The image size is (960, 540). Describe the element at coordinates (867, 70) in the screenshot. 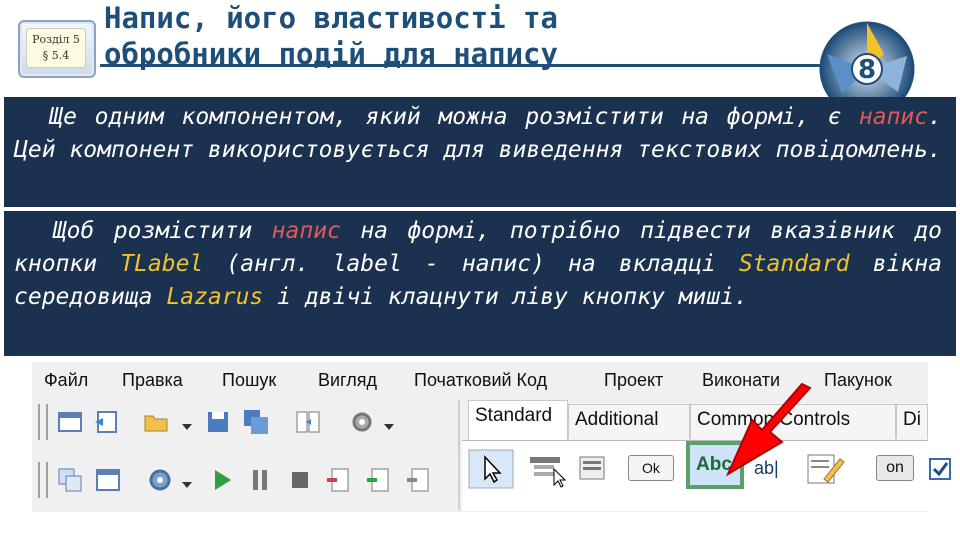

I see `grade-number: 8` at that location.